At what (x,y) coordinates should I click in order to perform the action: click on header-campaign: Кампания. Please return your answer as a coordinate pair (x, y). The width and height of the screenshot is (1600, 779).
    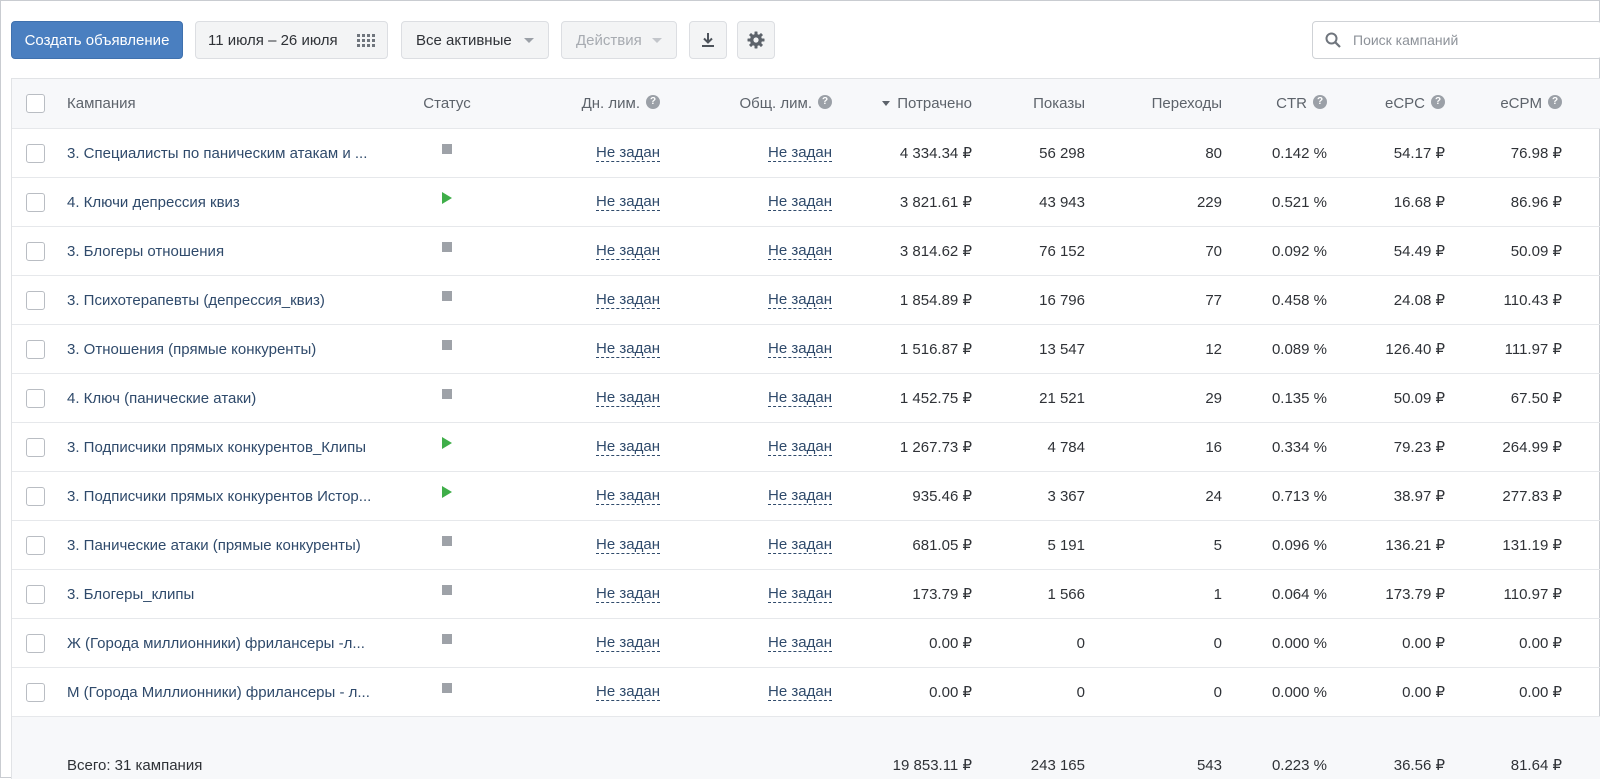
    Looking at the image, I should click on (237, 103).